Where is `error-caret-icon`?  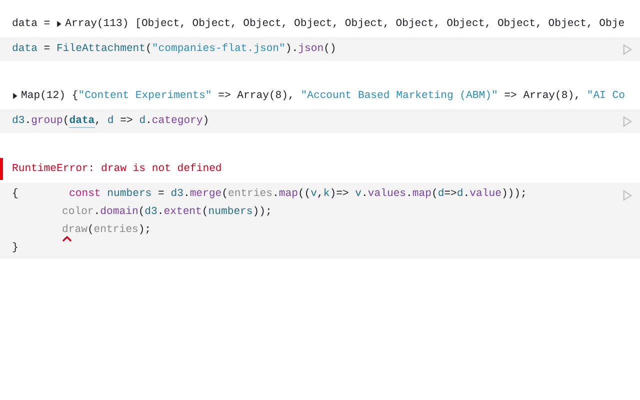
error-caret-icon is located at coordinates (67, 239).